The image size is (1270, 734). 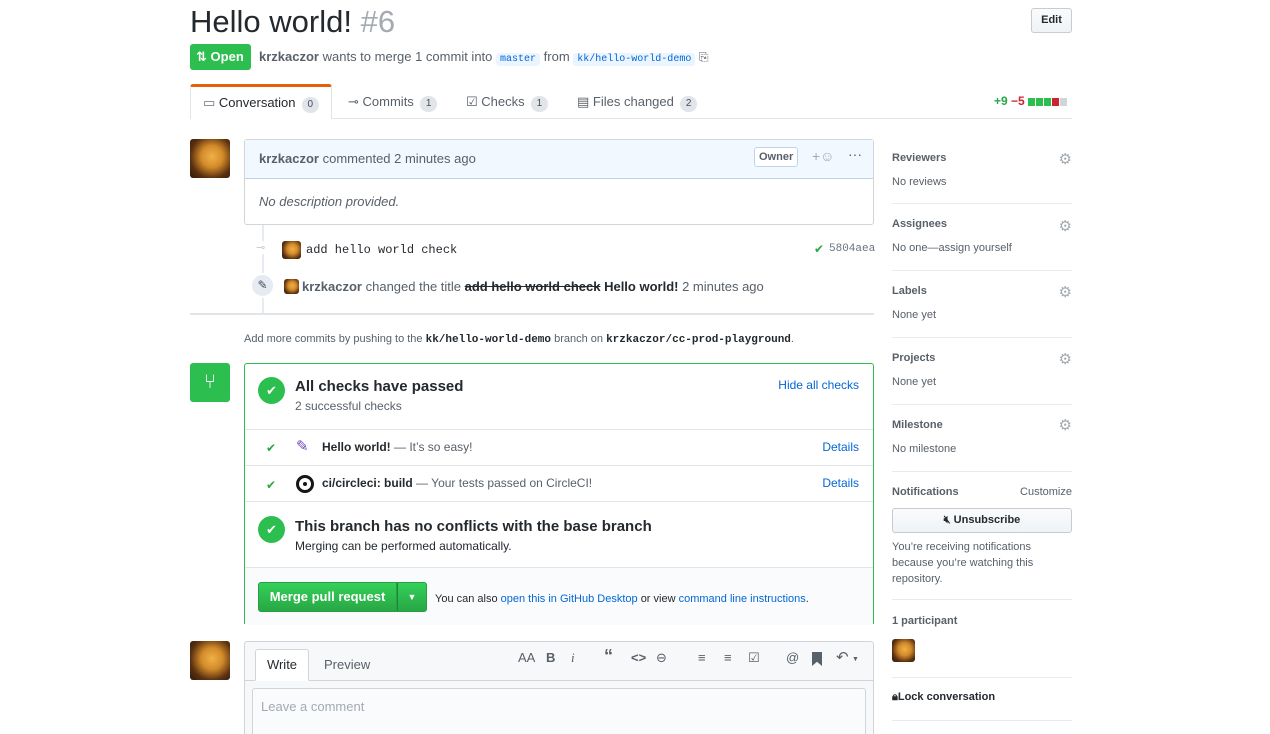 I want to click on tab-commits: ⊸ Commits 1, so click(x=393, y=103).